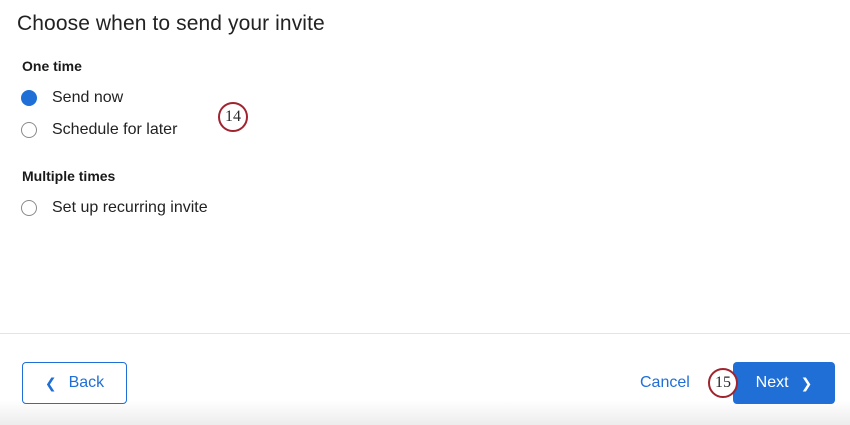 The image size is (850, 425). I want to click on section-label-one-time: One time, so click(52, 66).